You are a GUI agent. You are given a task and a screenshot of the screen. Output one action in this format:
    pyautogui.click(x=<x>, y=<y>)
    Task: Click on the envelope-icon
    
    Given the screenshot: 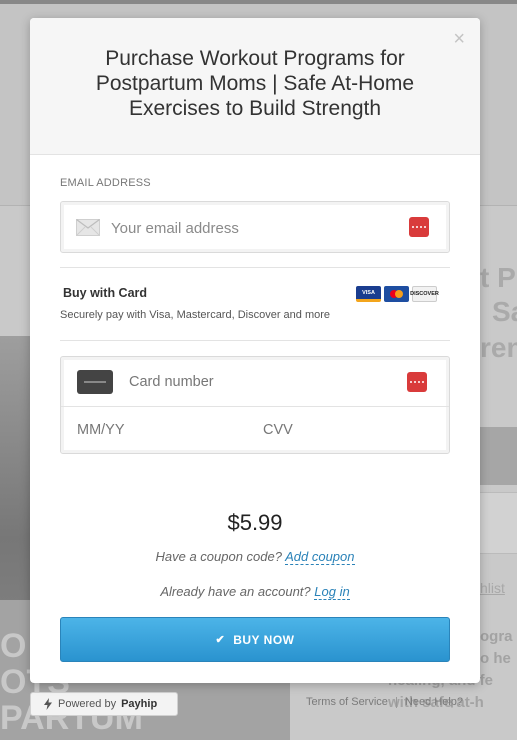 What is the action you would take?
    pyautogui.click(x=88, y=227)
    